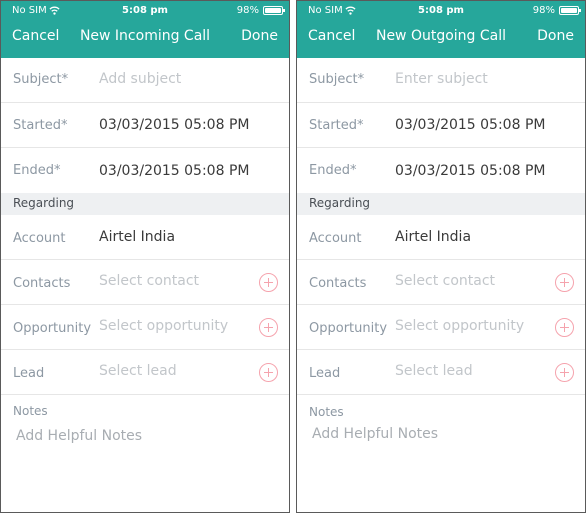  What do you see at coordinates (140, 79) in the screenshot?
I see `subject-input: Add subject` at bounding box center [140, 79].